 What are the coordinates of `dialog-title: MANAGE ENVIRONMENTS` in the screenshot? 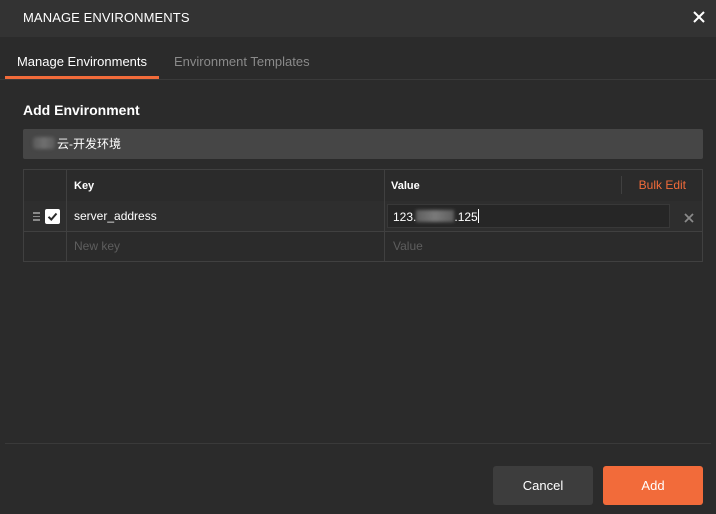 It's located at (106, 17).